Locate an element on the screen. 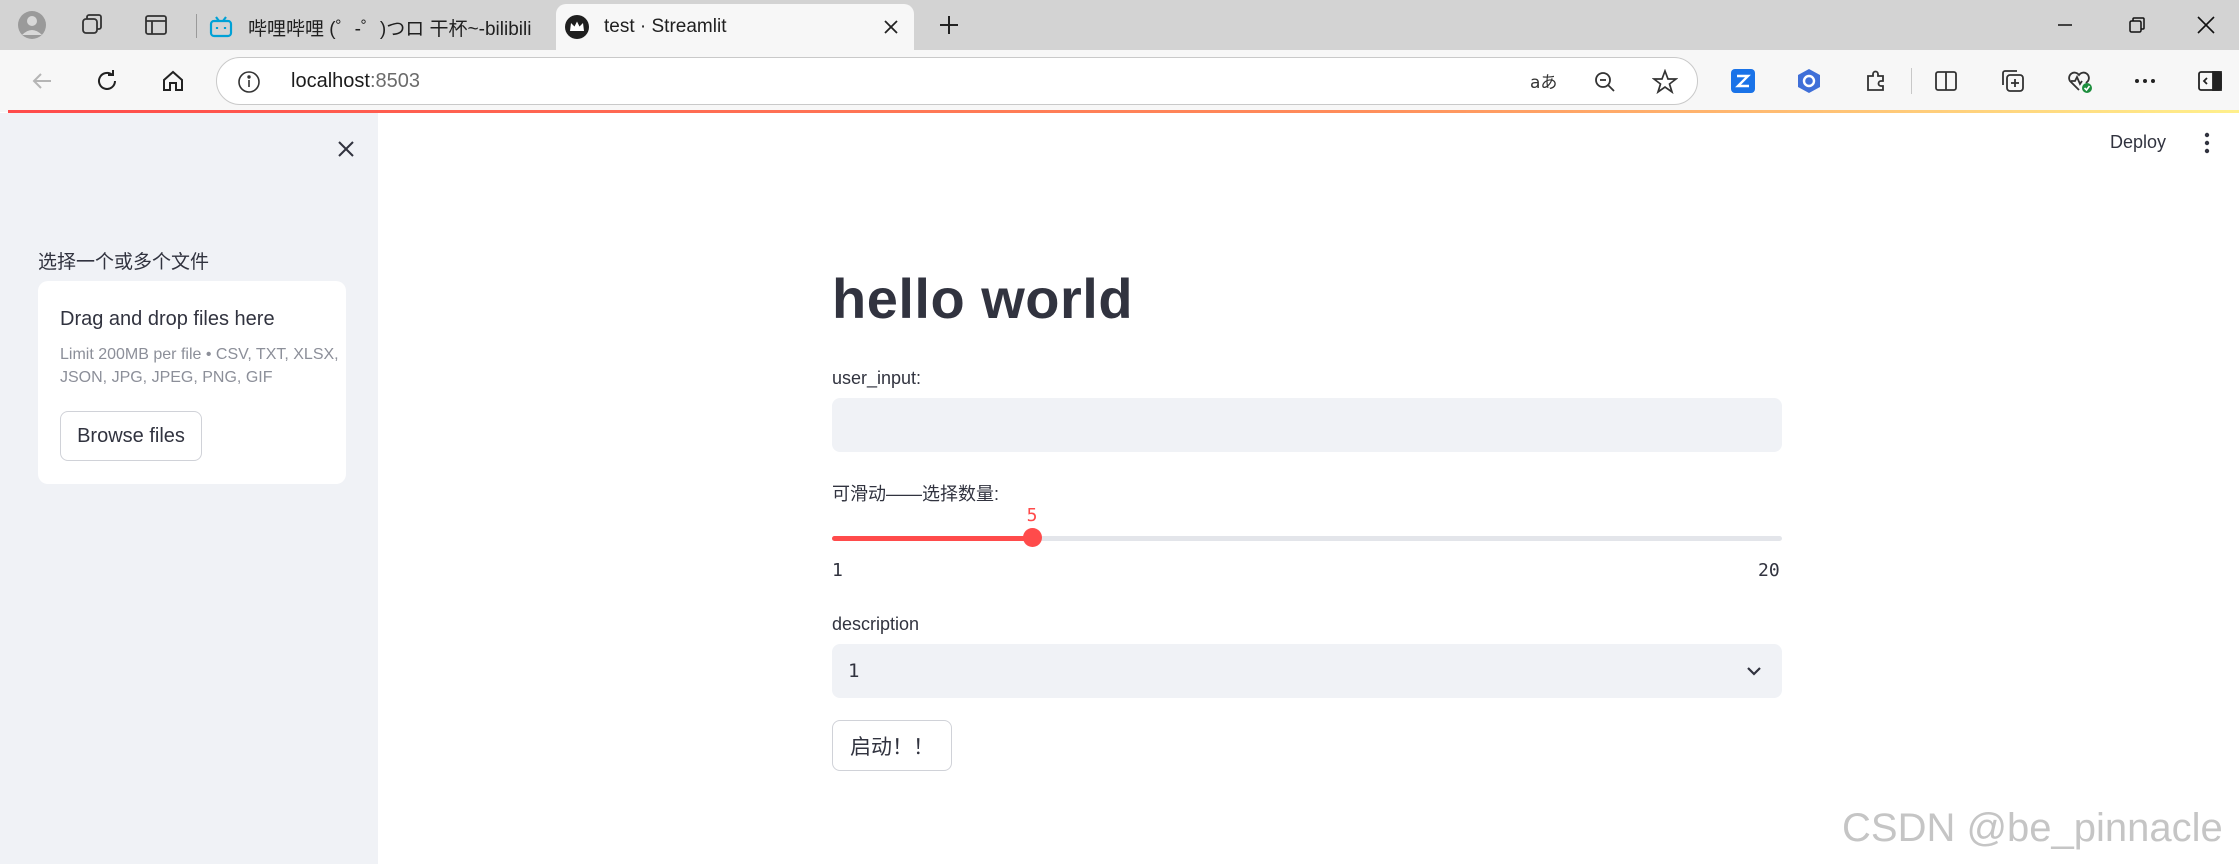 The image size is (2239, 864). browse-files-button: Browse files is located at coordinates (131, 436).